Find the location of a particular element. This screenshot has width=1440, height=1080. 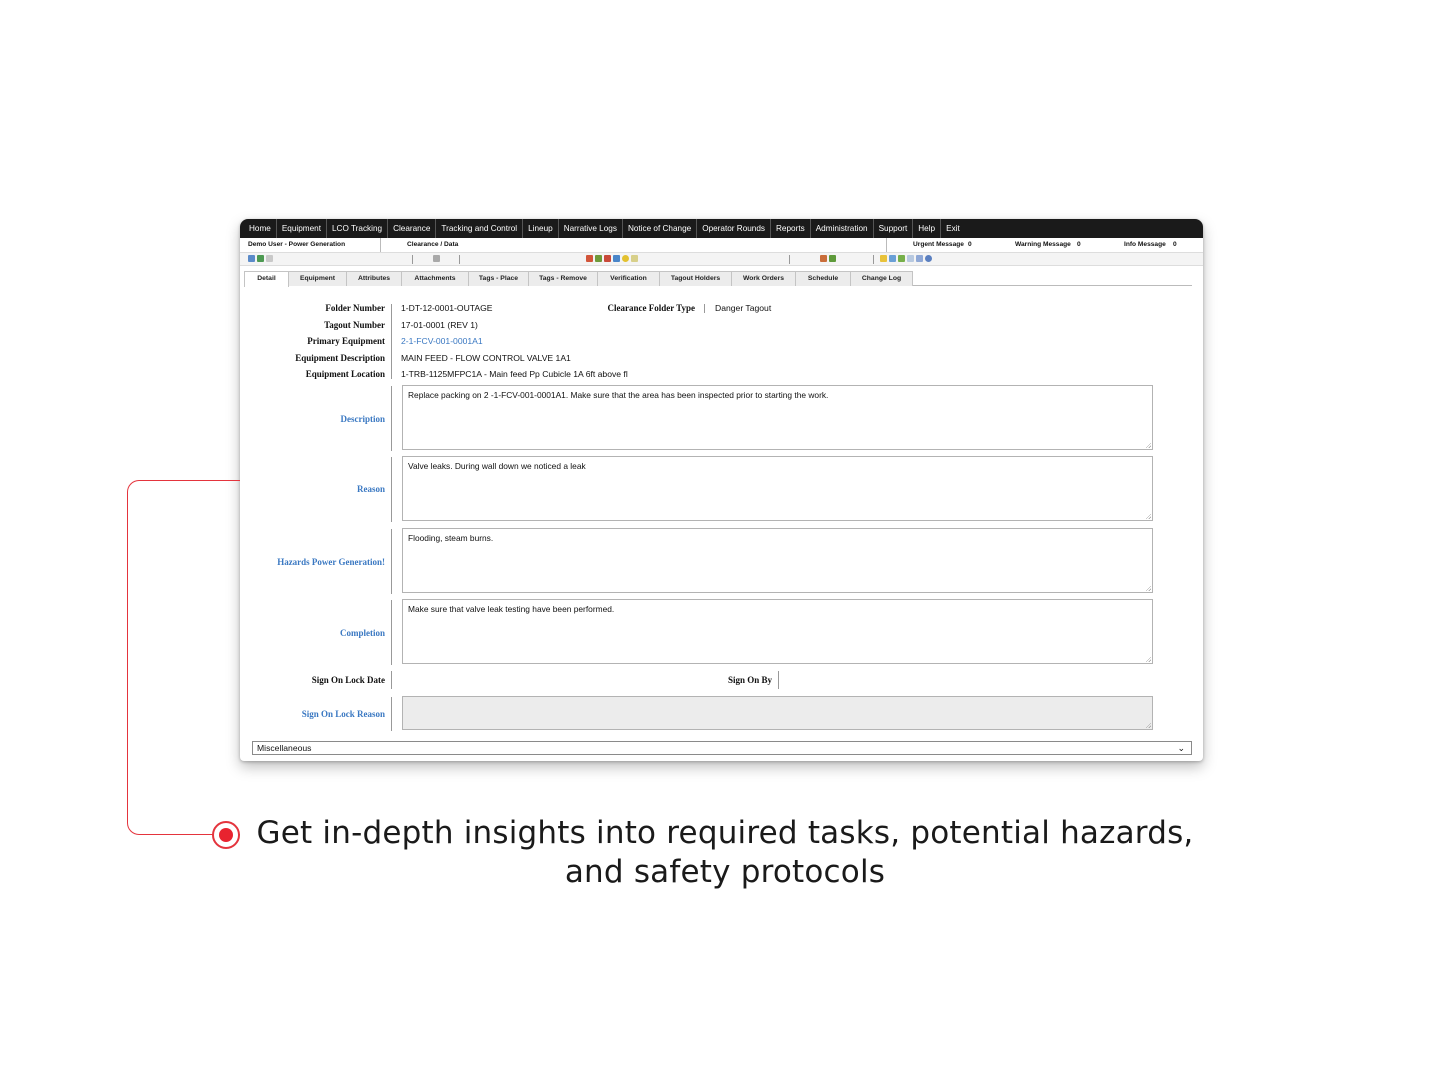

report-icon is located at coordinates (919, 258).